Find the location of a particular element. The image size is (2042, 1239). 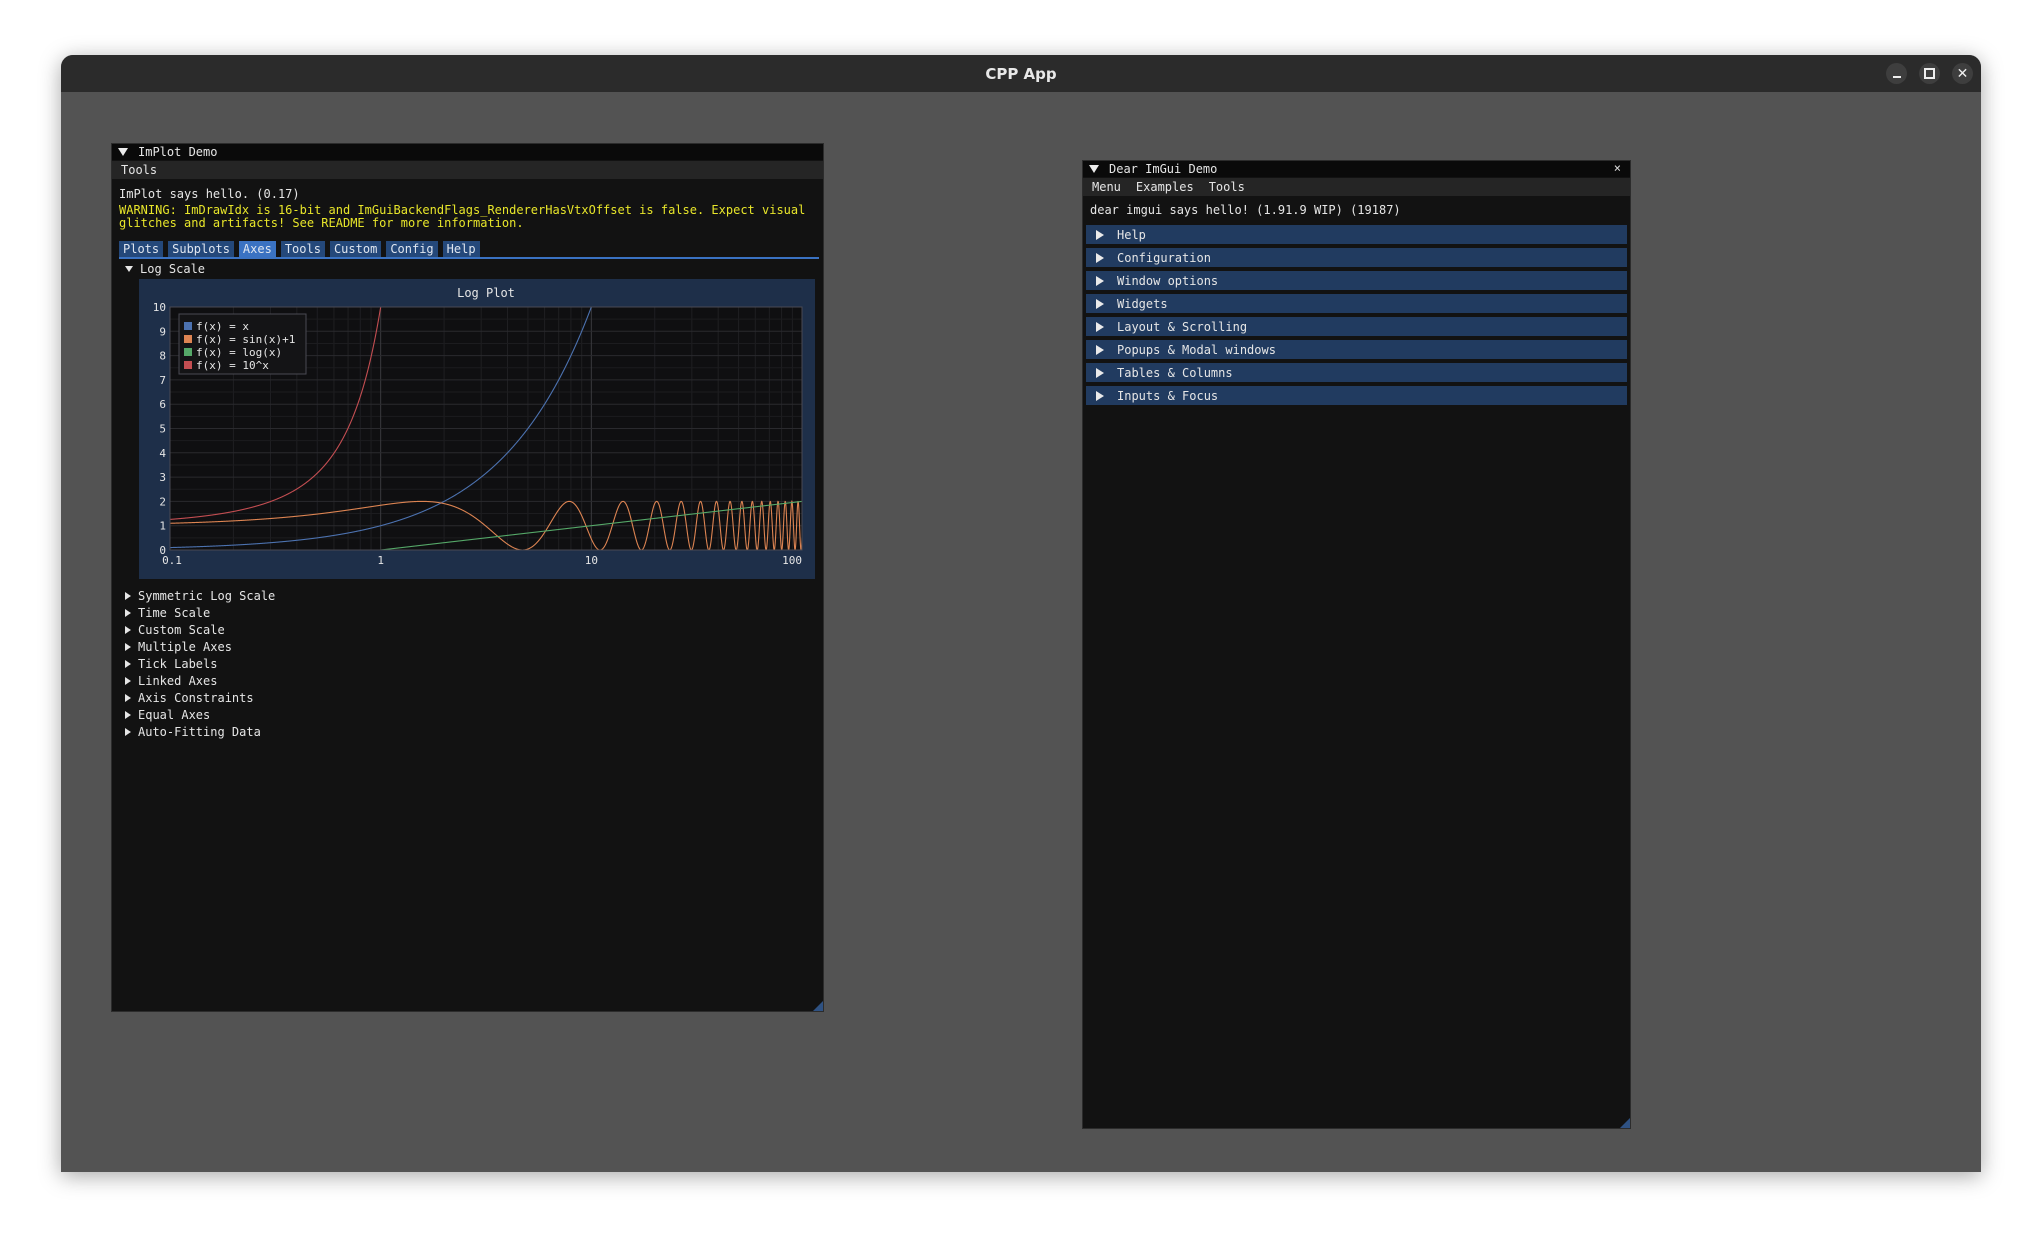

window-close-icon: × is located at coordinates (1617, 168).